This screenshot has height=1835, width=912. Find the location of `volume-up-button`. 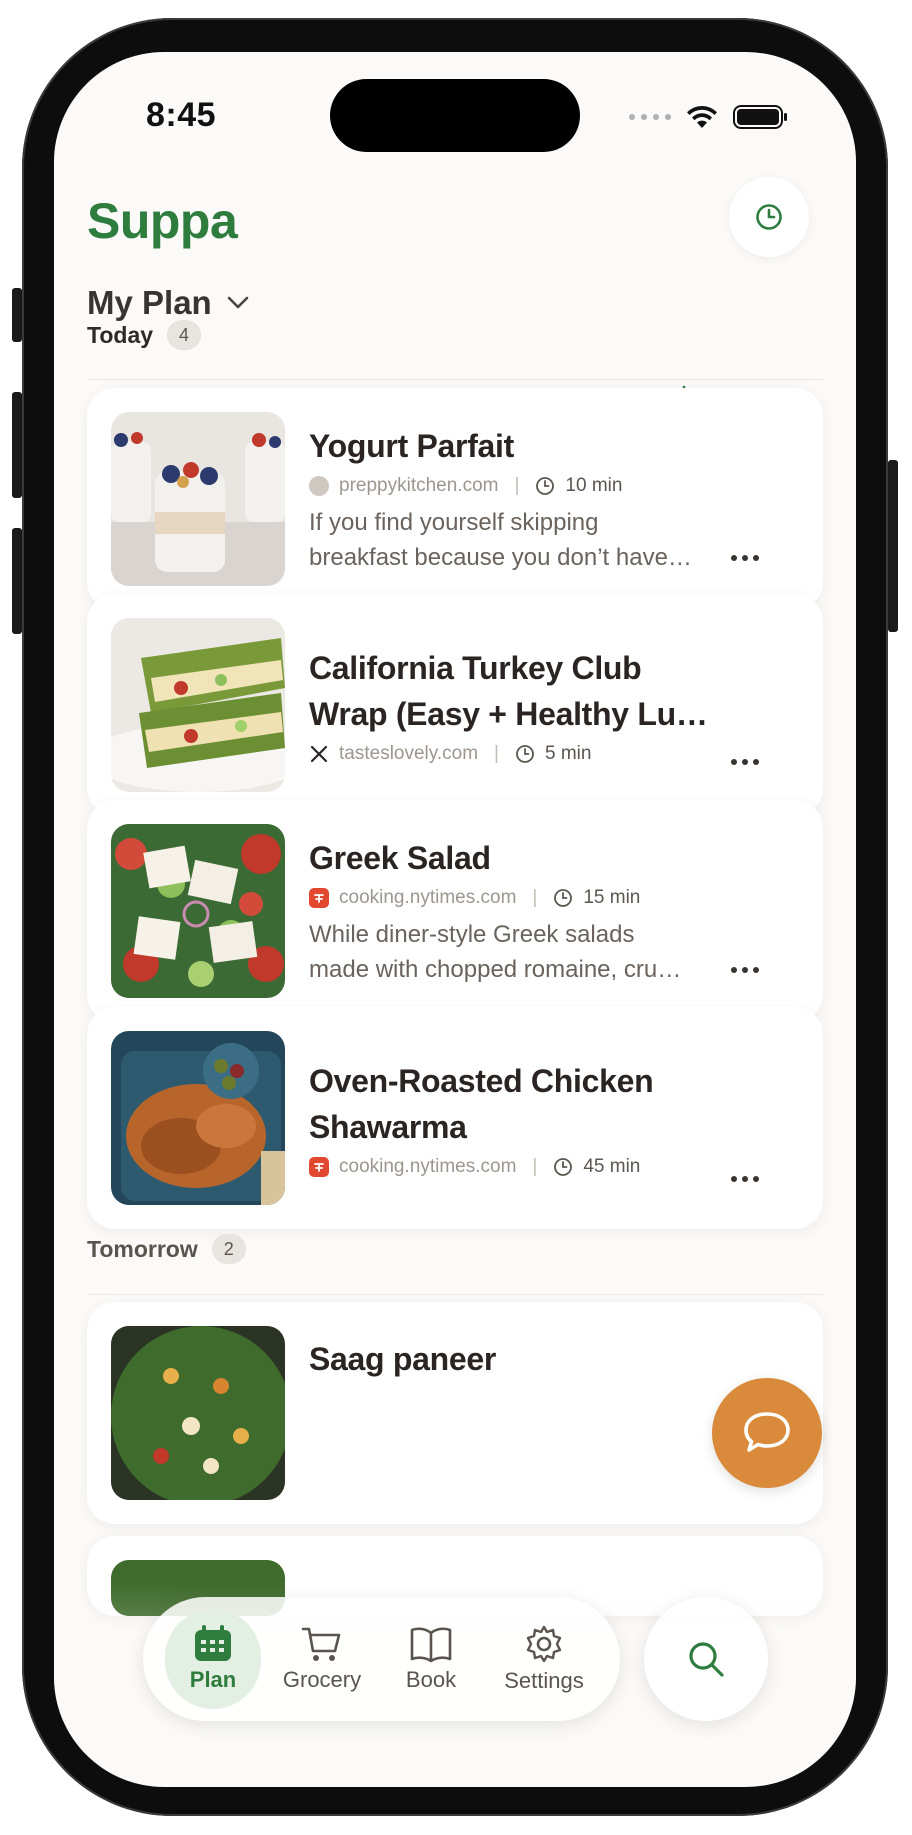

volume-up-button is located at coordinates (17, 445).